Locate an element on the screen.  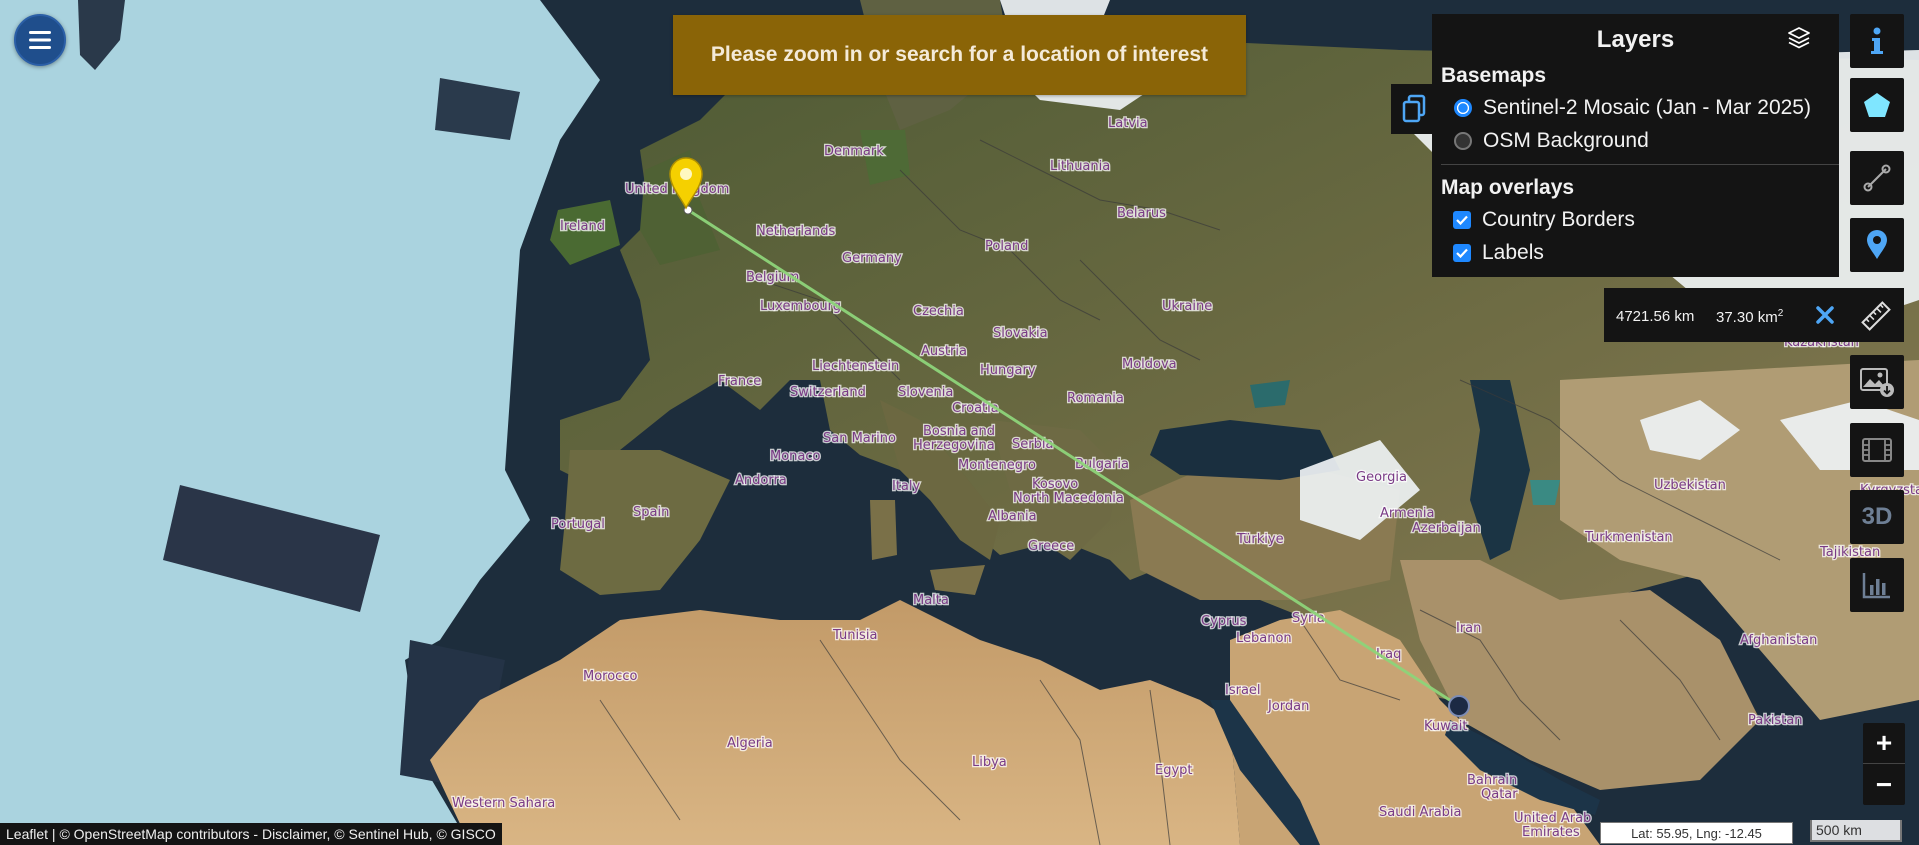
map-label: Bosnia and is located at coordinates (959, 431).